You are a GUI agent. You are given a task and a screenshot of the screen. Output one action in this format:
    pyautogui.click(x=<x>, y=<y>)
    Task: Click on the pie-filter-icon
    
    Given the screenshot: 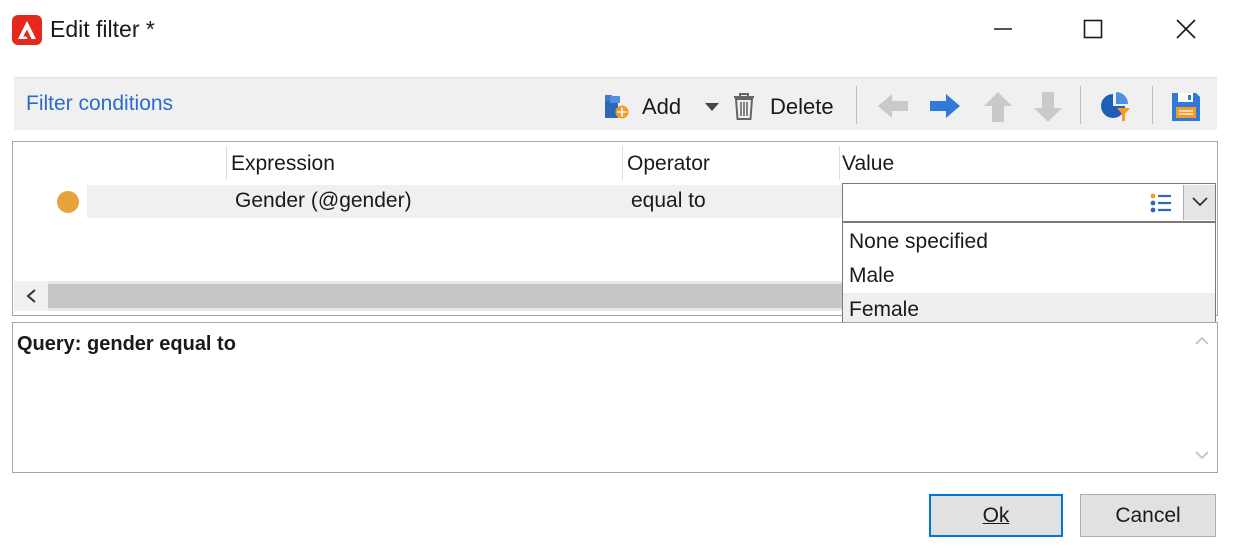 What is the action you would take?
    pyautogui.click(x=1115, y=106)
    